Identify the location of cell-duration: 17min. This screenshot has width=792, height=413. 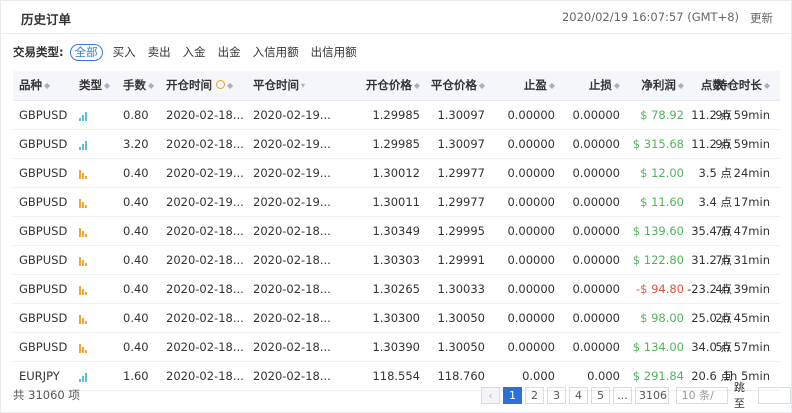
(751, 202).